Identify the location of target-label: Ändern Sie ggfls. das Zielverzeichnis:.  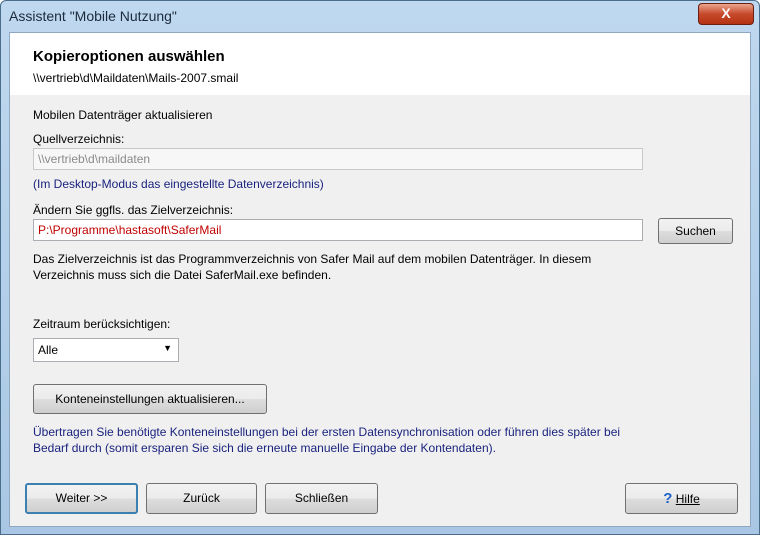
(133, 210).